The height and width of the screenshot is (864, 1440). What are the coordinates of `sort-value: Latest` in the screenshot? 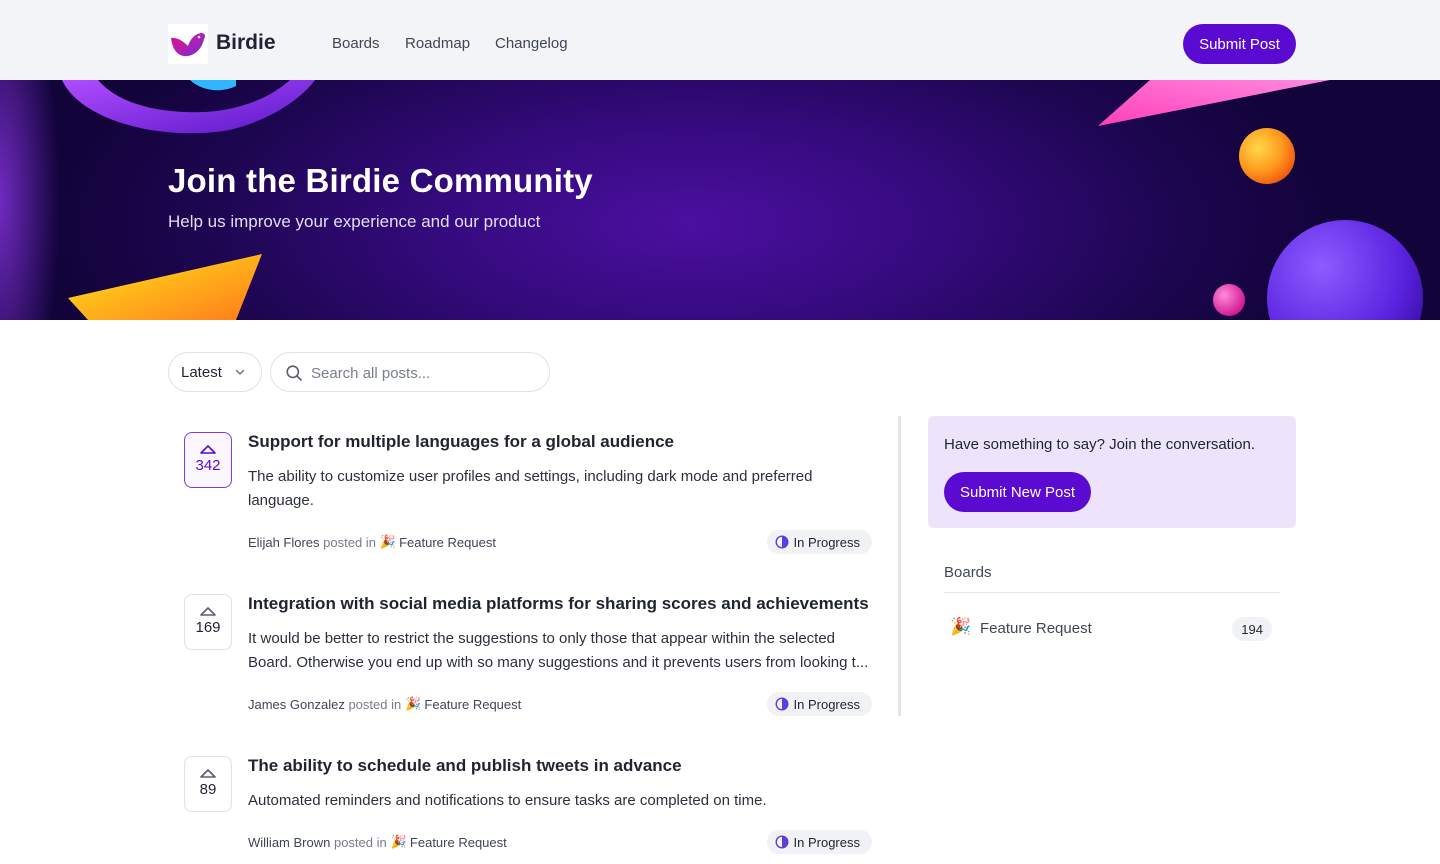 It's located at (201, 372).